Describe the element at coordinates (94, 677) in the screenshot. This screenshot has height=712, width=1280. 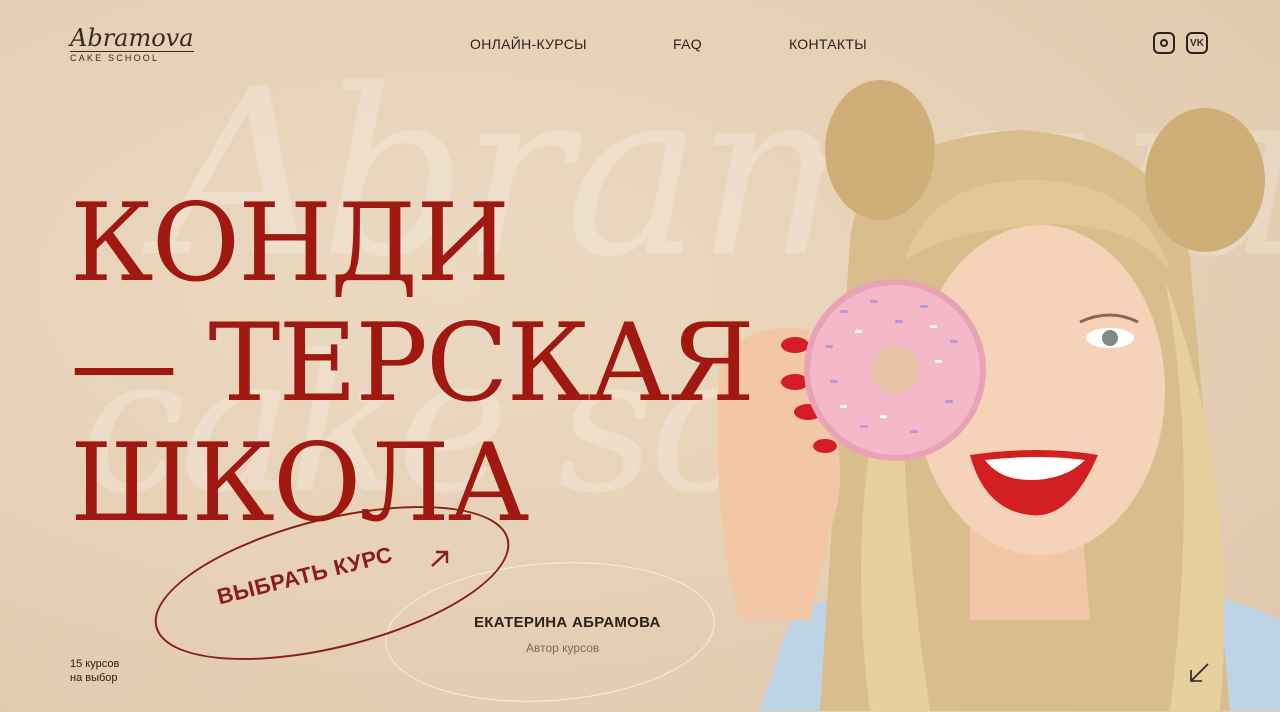
I see `courses-count-line-2: на выбор` at that location.